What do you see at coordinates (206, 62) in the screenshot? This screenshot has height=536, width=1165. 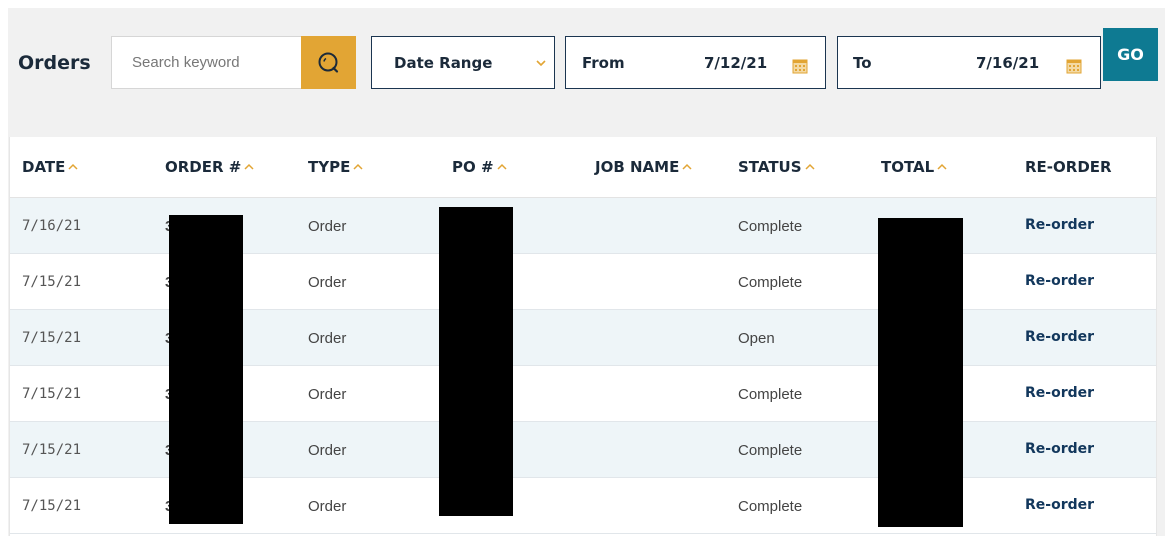 I see `search-input` at bounding box center [206, 62].